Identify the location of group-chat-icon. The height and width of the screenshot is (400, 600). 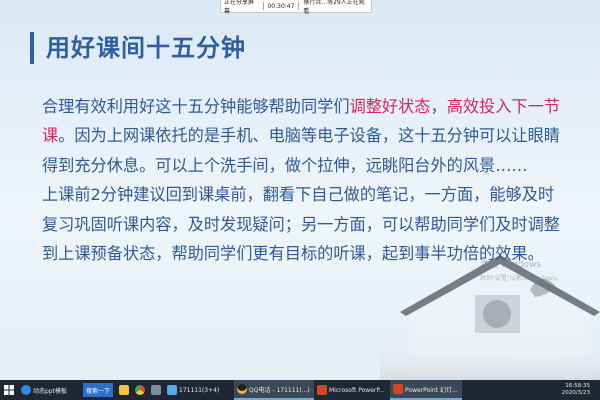
(172, 390).